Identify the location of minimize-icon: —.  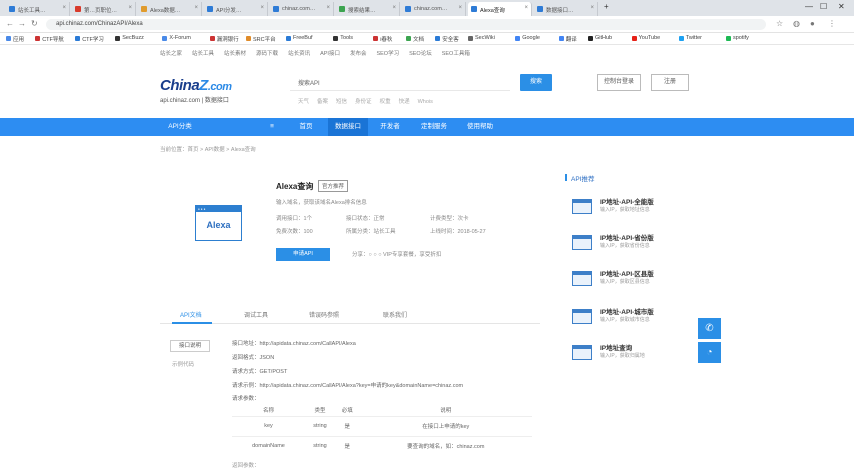
(809, 6).